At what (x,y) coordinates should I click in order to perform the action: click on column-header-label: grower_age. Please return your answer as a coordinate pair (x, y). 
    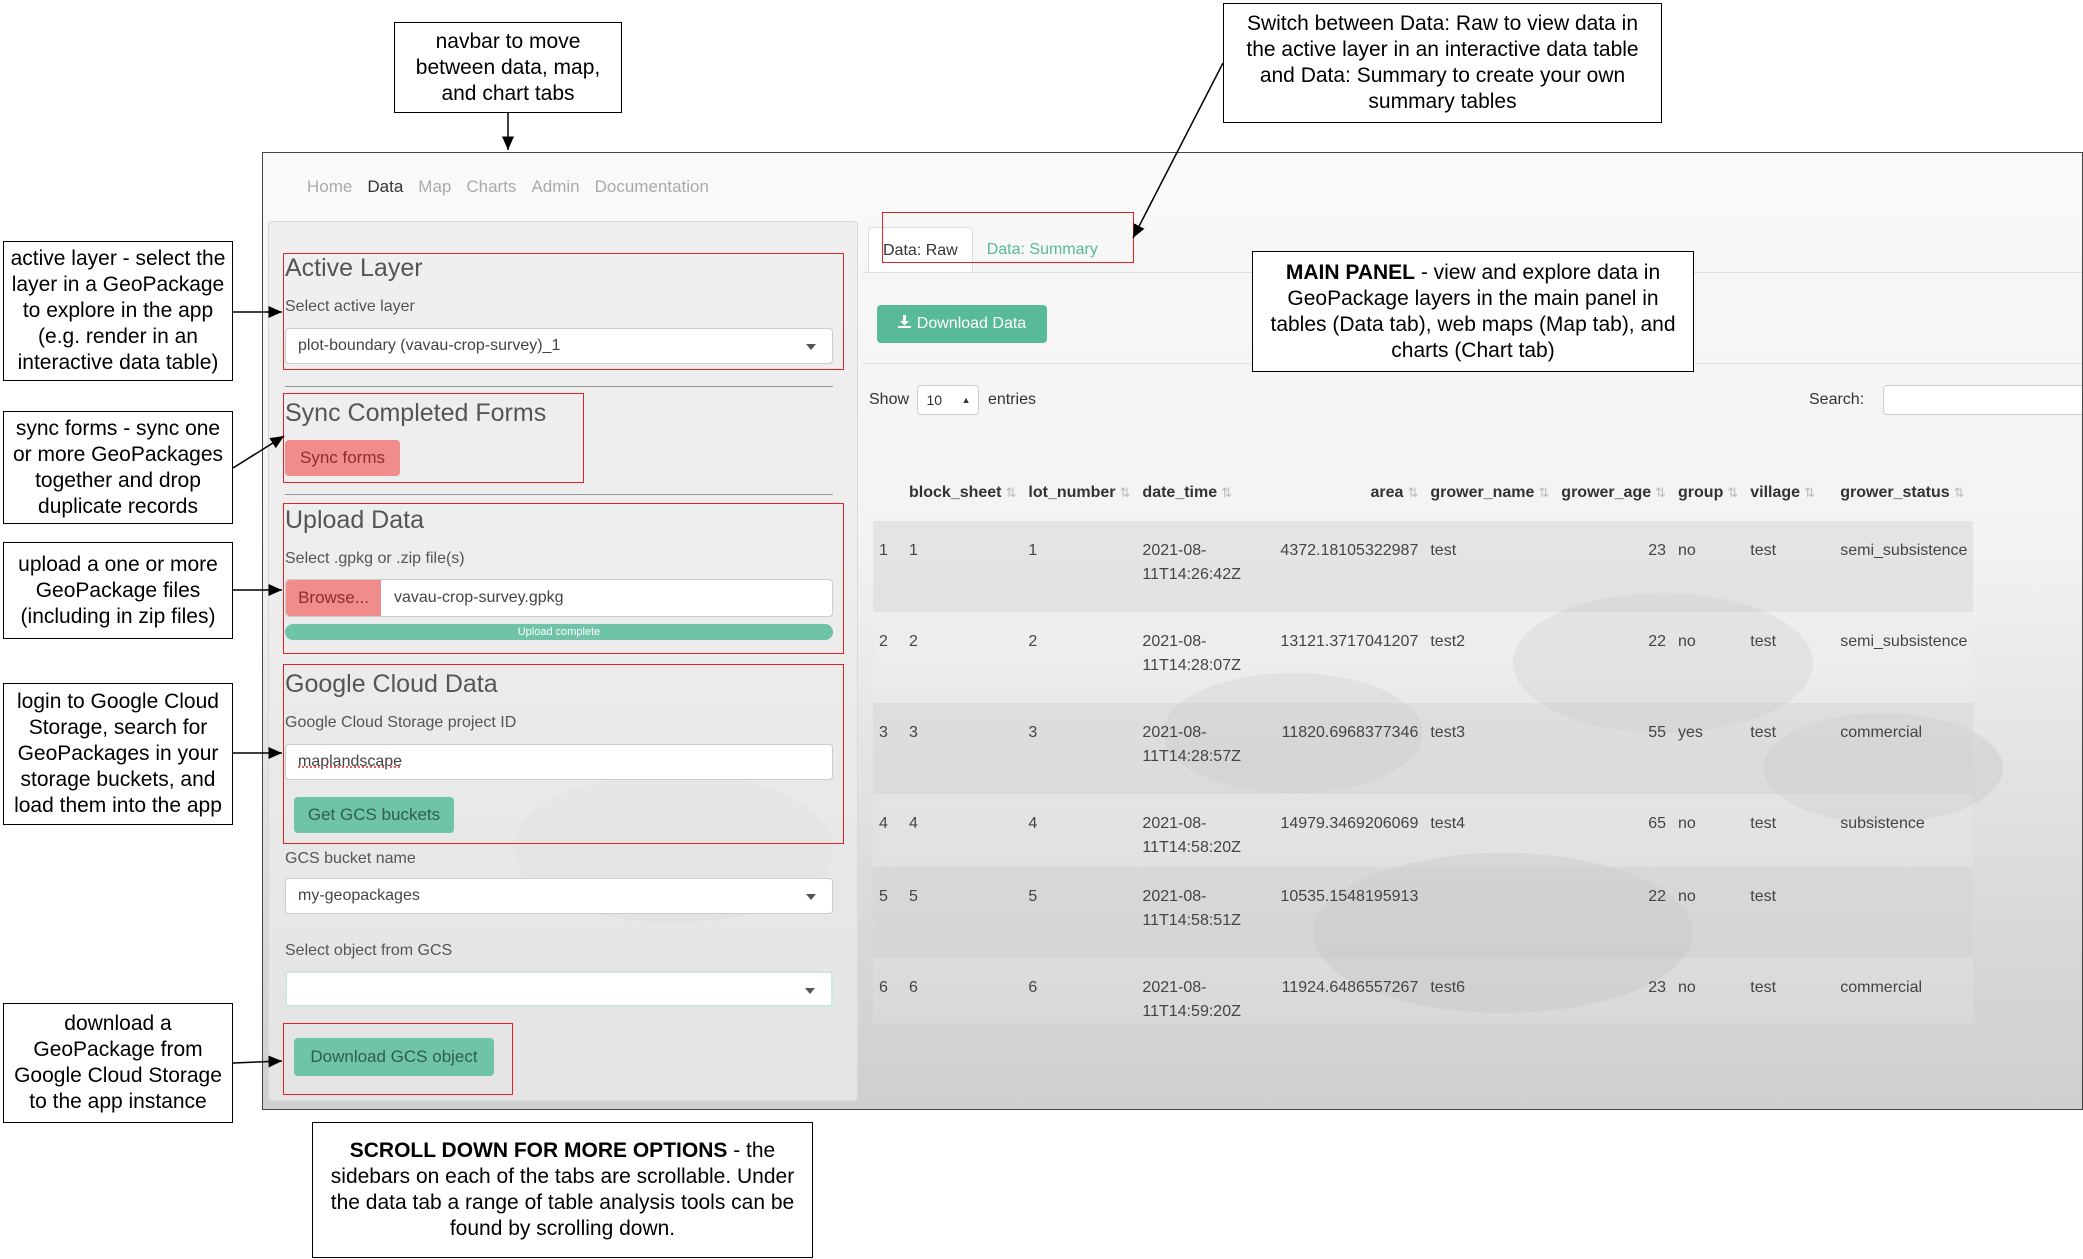
    Looking at the image, I should click on (1606, 492).